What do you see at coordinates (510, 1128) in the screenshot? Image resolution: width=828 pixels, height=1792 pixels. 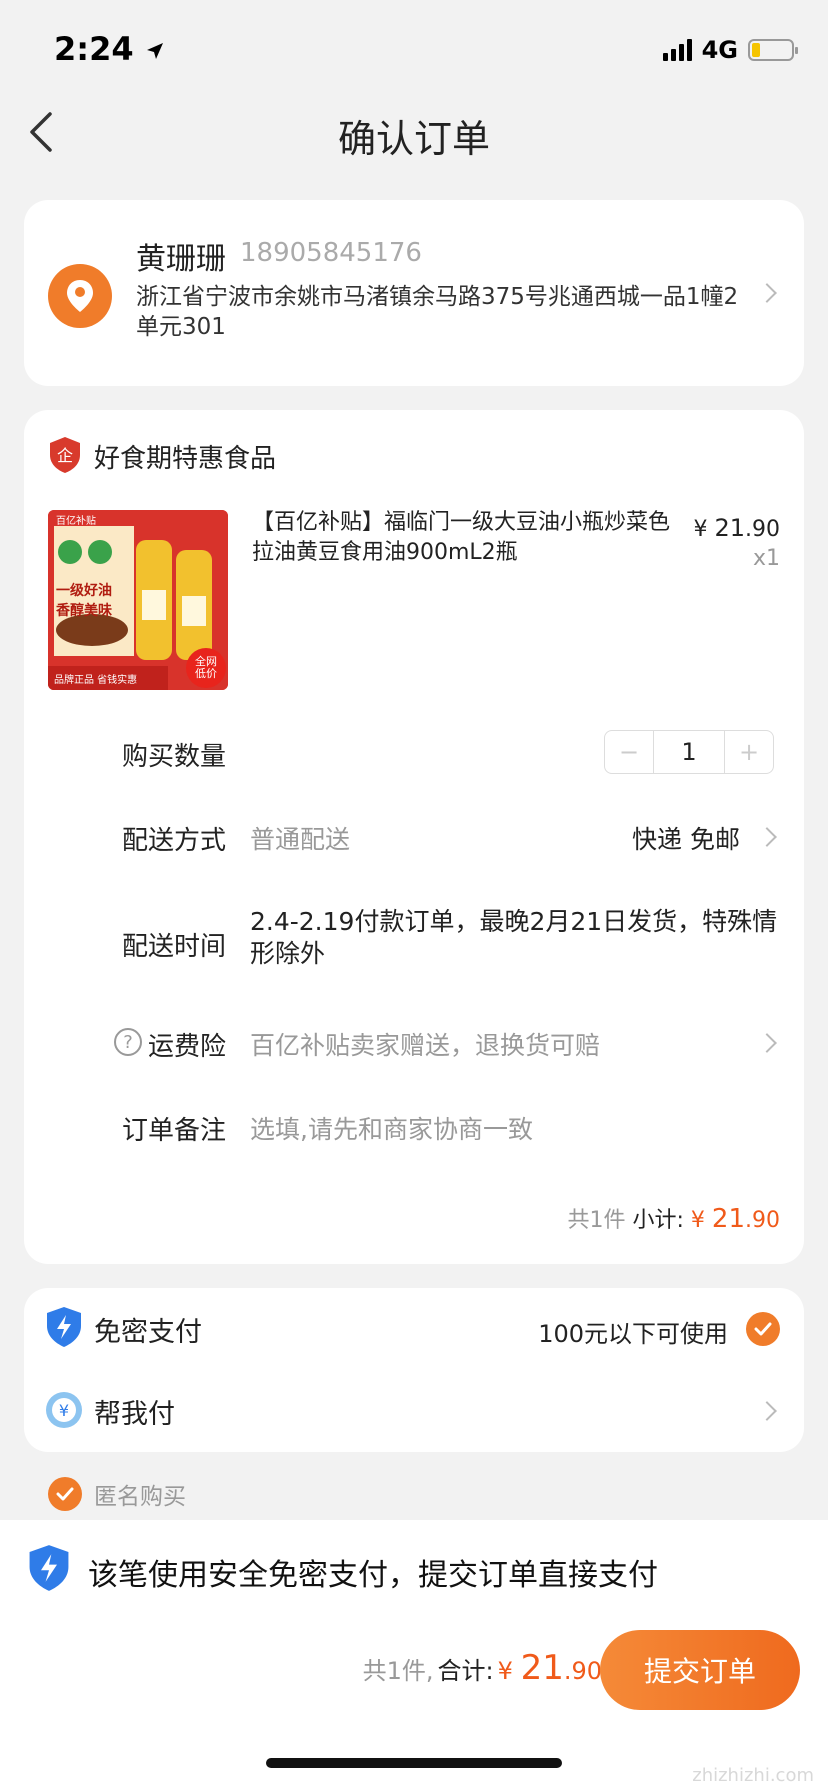 I see `order-remark-input: 选填,请先和商家协商一致` at bounding box center [510, 1128].